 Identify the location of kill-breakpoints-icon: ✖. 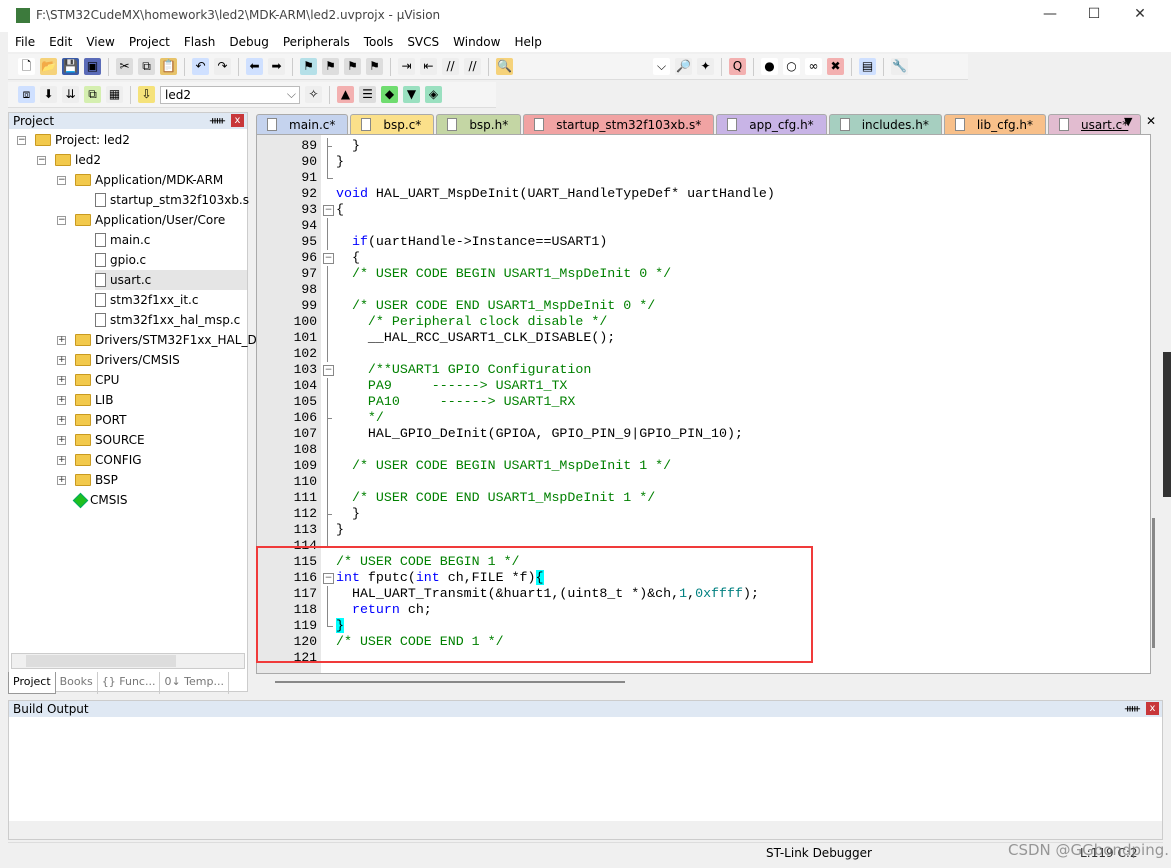
(835, 66).